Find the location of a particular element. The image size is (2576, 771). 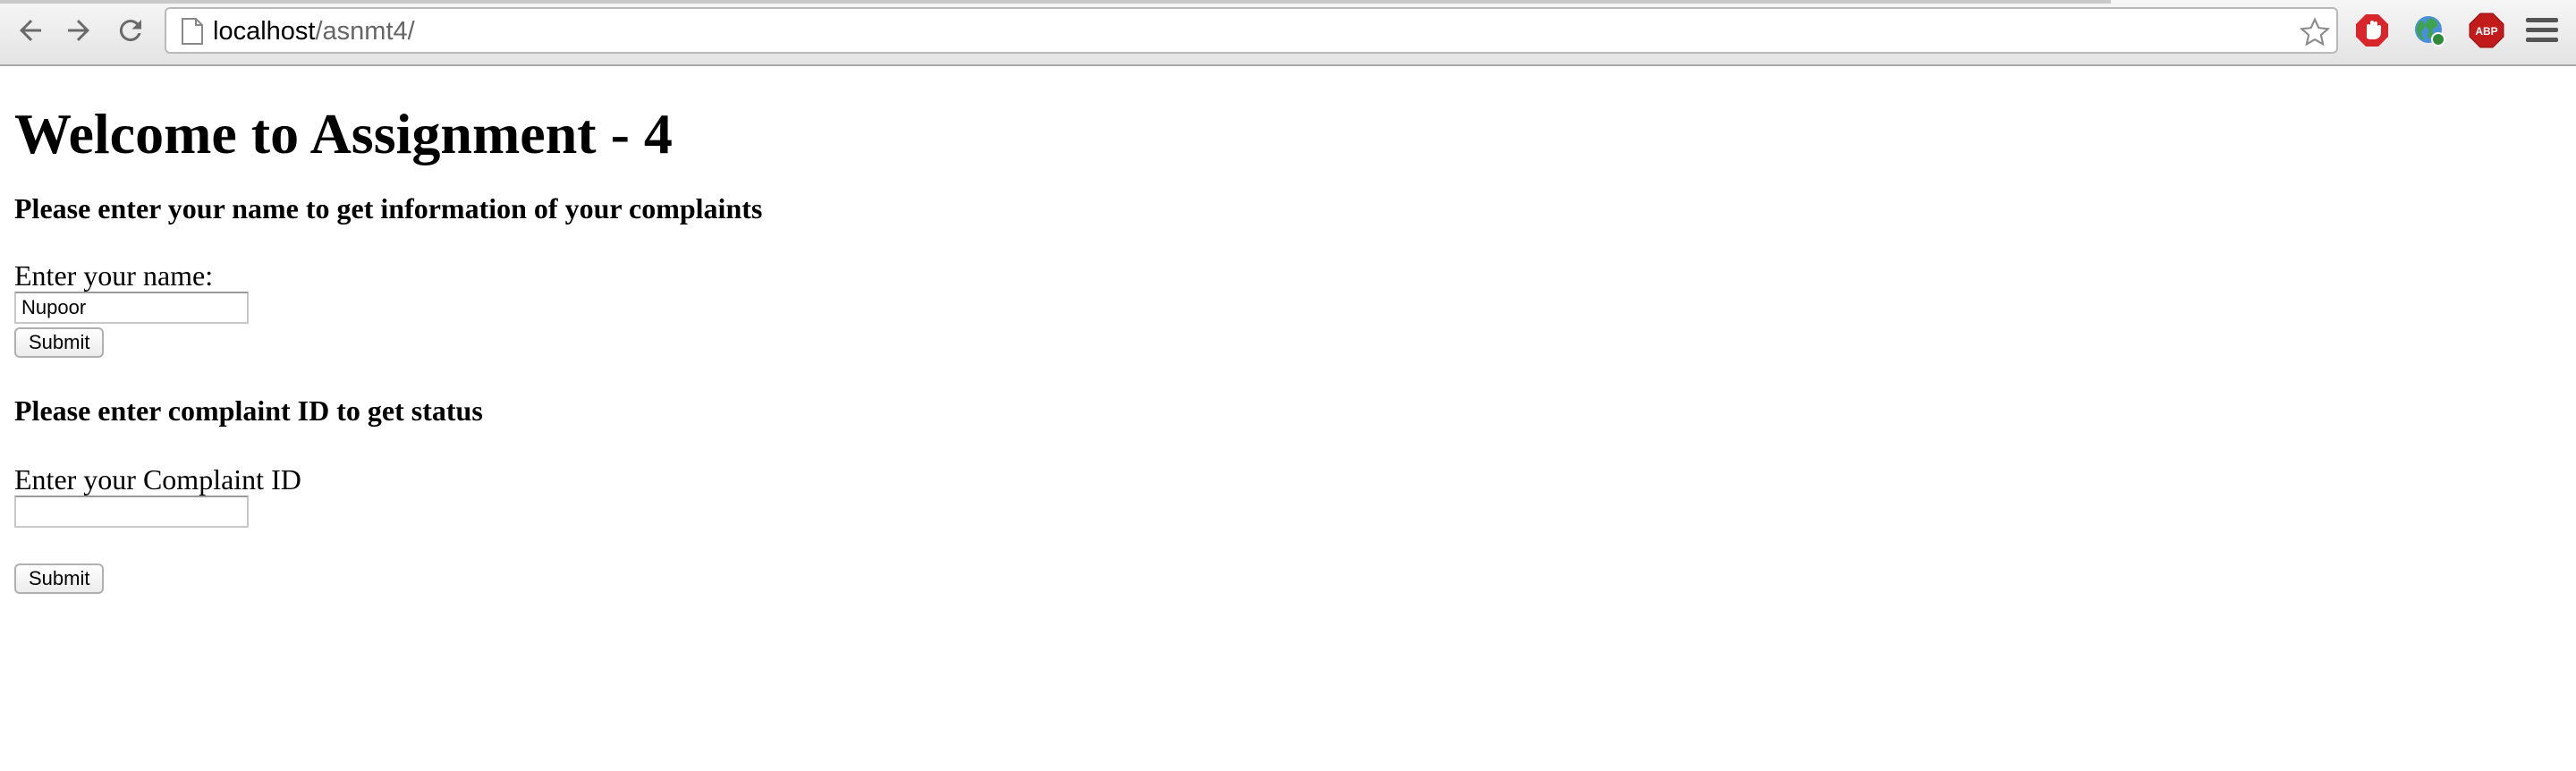

address-bar: localhost/asnmt4/ is located at coordinates (1251, 31).